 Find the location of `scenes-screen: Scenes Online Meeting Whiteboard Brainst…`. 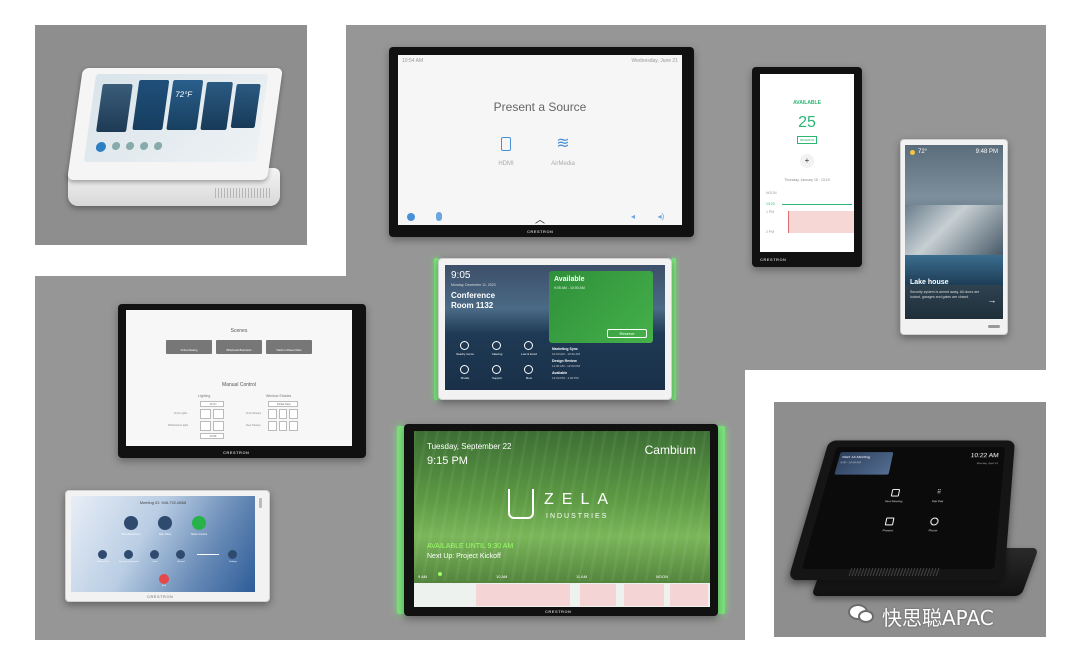

scenes-screen: Scenes Online Meeting Whiteboard Brainst… is located at coordinates (239, 378).